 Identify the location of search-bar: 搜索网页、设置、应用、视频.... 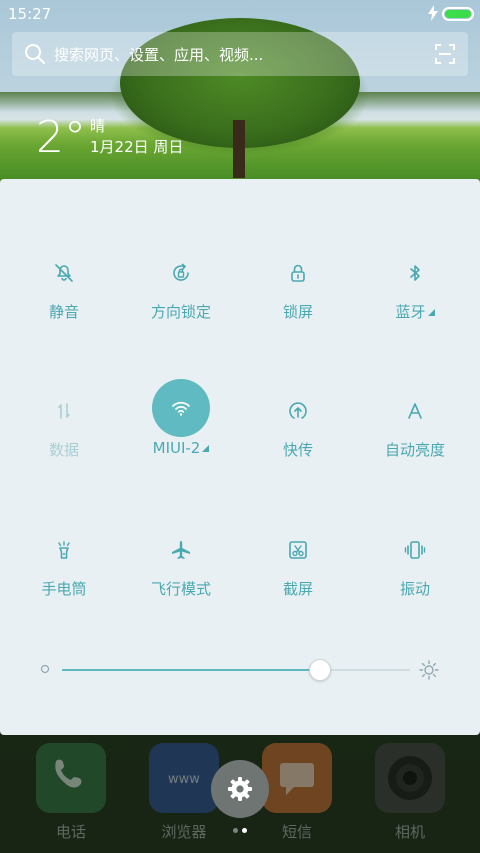
(240, 54).